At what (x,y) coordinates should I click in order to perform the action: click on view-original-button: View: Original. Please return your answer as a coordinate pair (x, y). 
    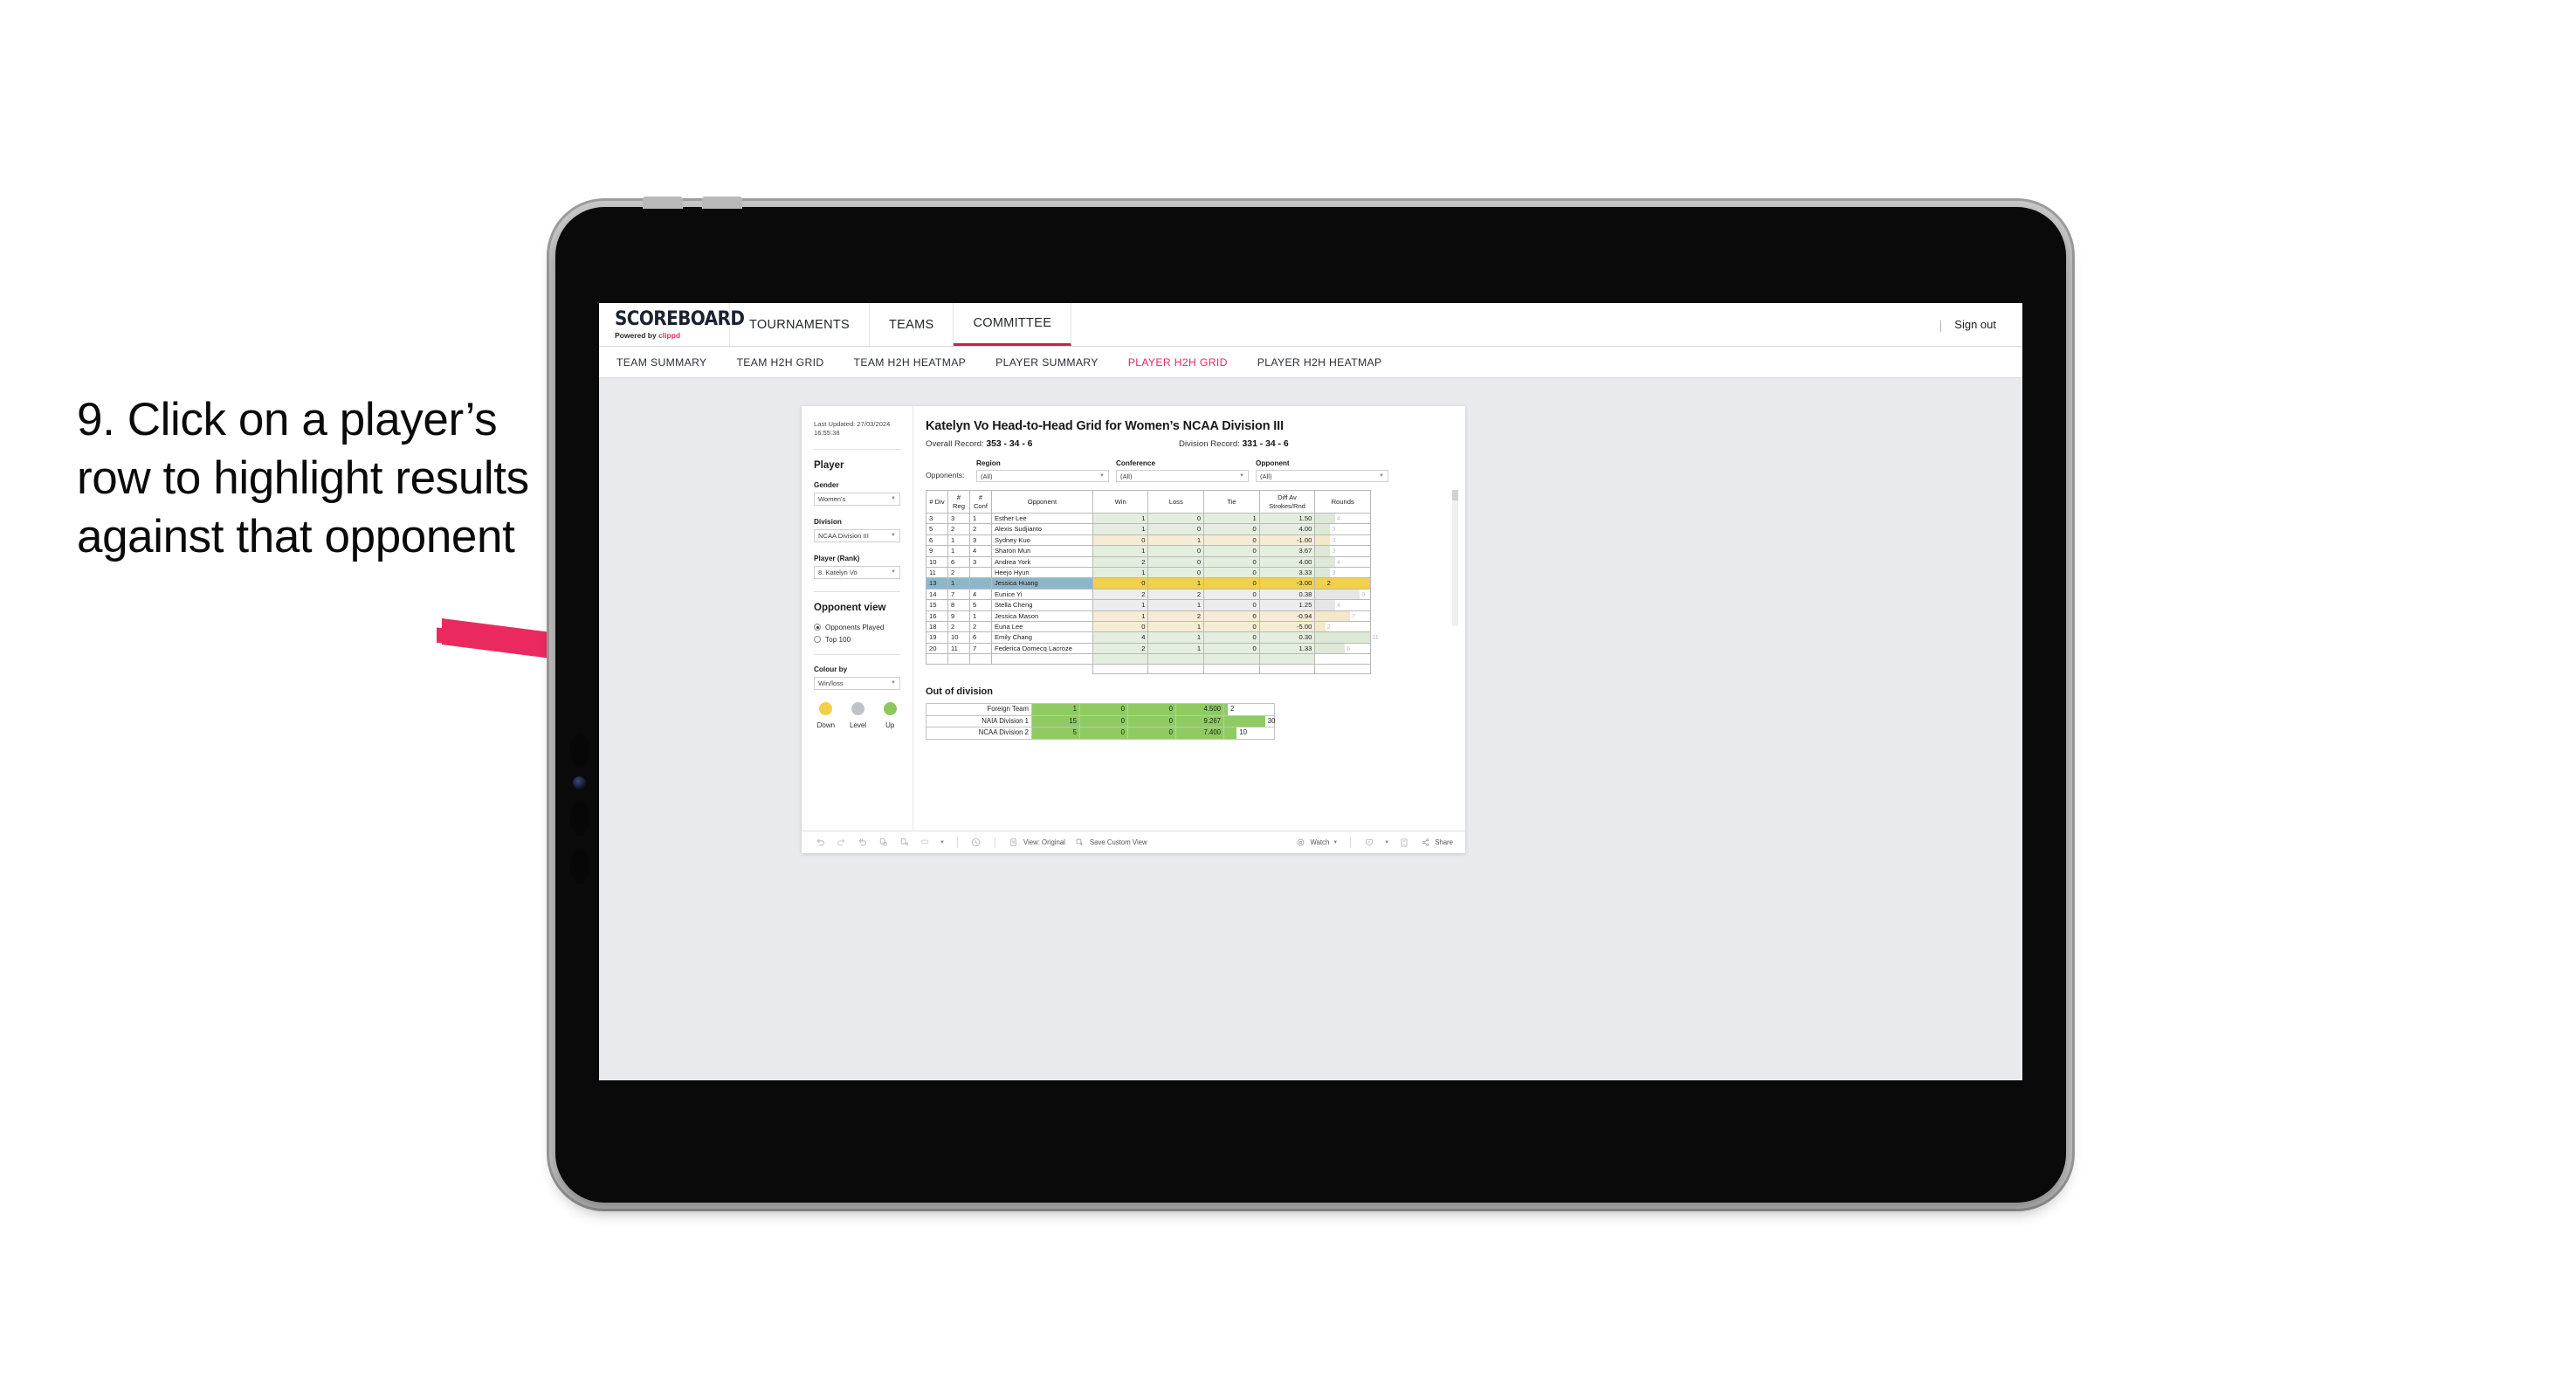
    Looking at the image, I should click on (1036, 843).